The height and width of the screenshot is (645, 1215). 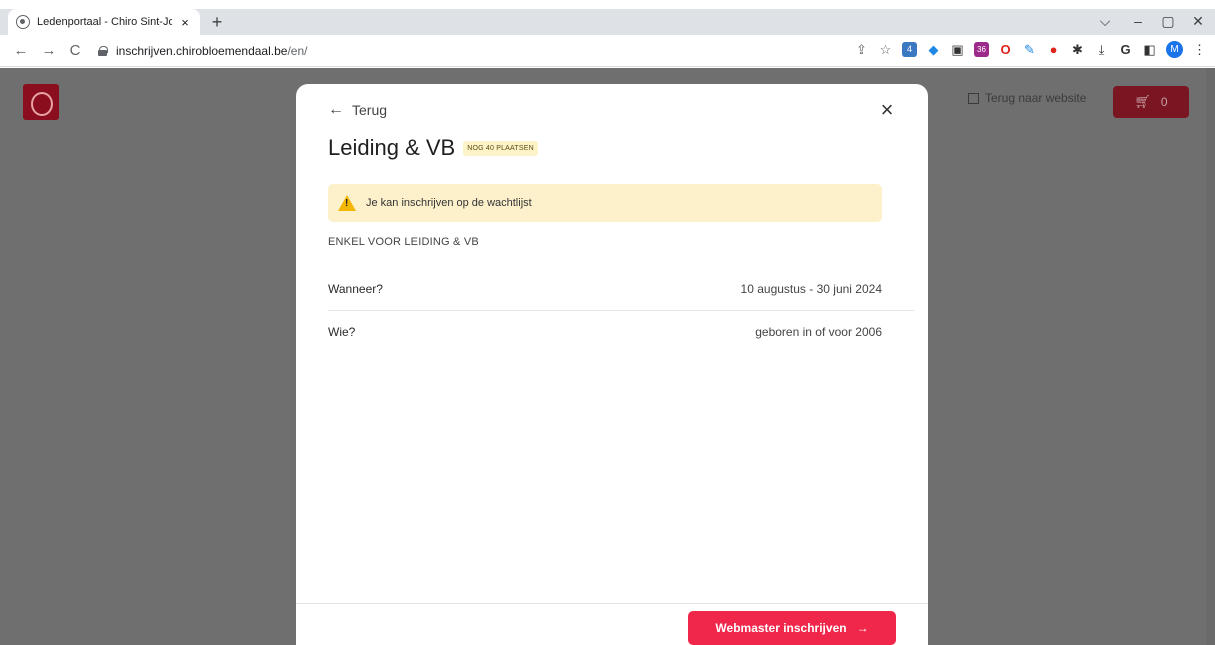 I want to click on g-icon: G, so click(x=1125, y=49).